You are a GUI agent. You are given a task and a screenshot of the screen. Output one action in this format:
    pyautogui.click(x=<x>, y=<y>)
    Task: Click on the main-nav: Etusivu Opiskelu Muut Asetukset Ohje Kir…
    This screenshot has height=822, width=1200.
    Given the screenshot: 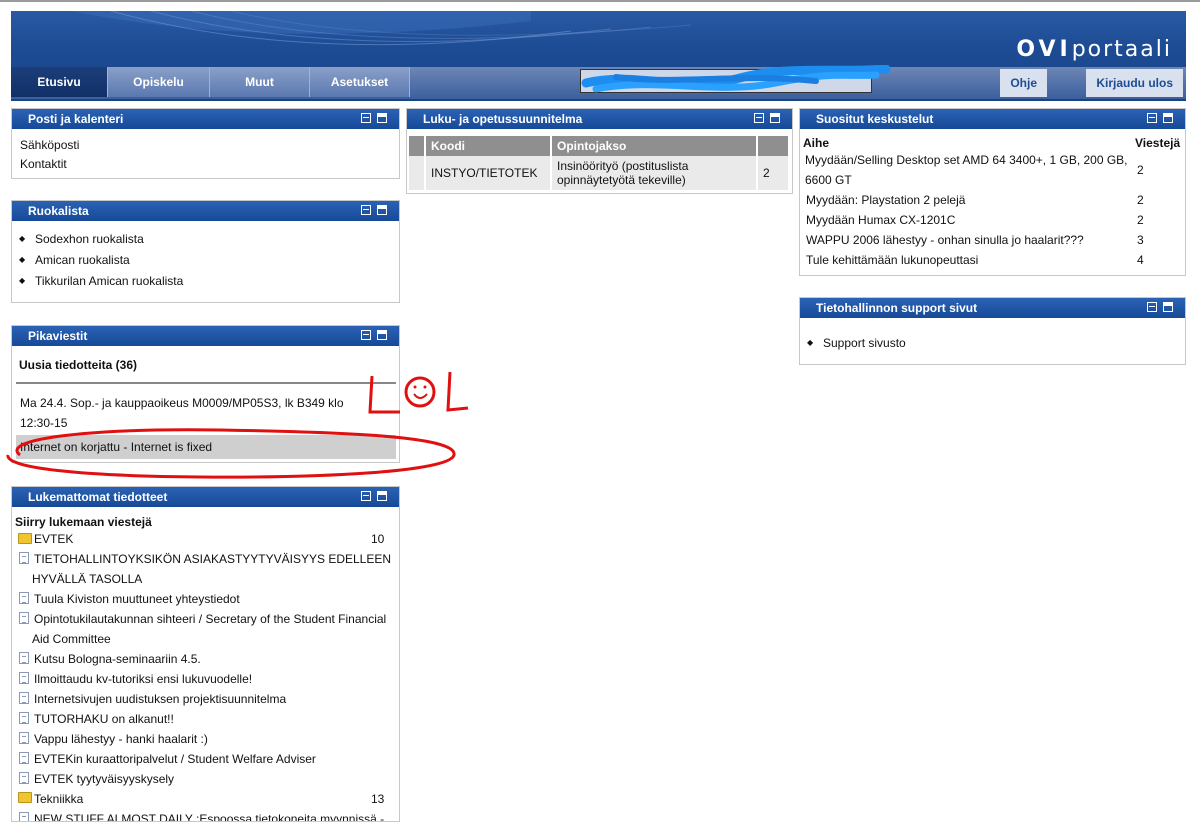 What is the action you would take?
    pyautogui.click(x=598, y=82)
    